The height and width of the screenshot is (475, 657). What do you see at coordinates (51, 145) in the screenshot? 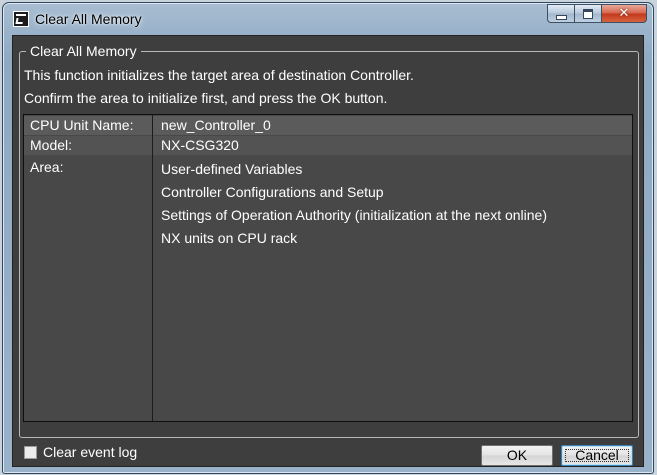
I see `model-label: Model:` at bounding box center [51, 145].